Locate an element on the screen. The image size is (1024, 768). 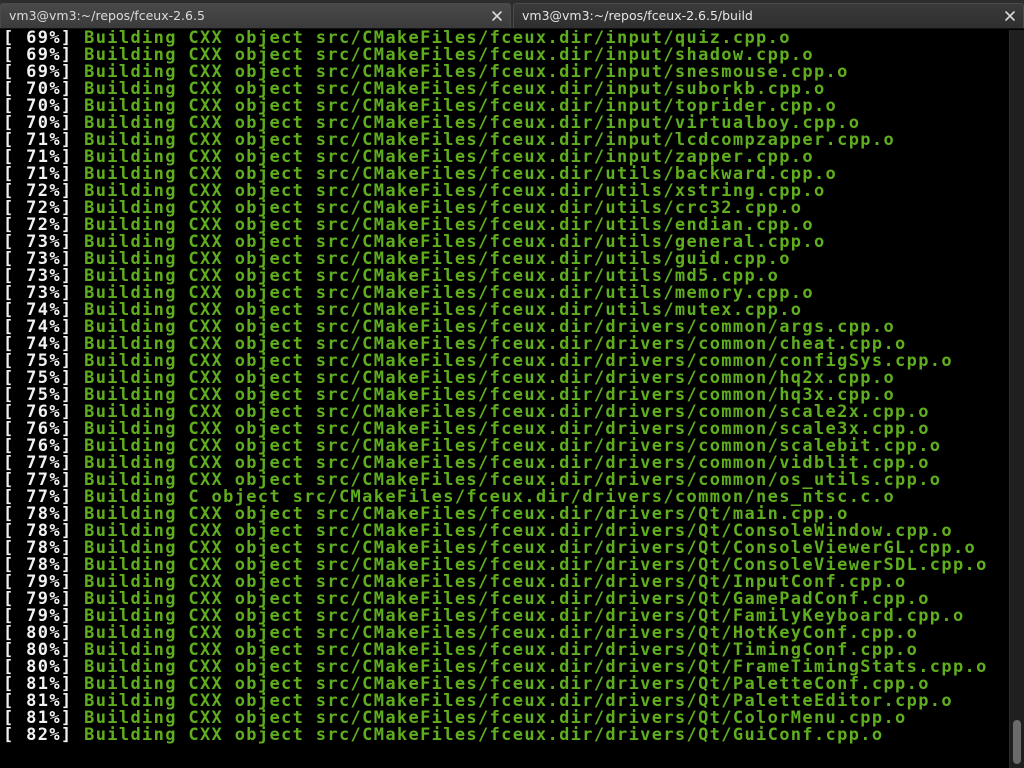
scrollbar is located at coordinates (1016, 399).